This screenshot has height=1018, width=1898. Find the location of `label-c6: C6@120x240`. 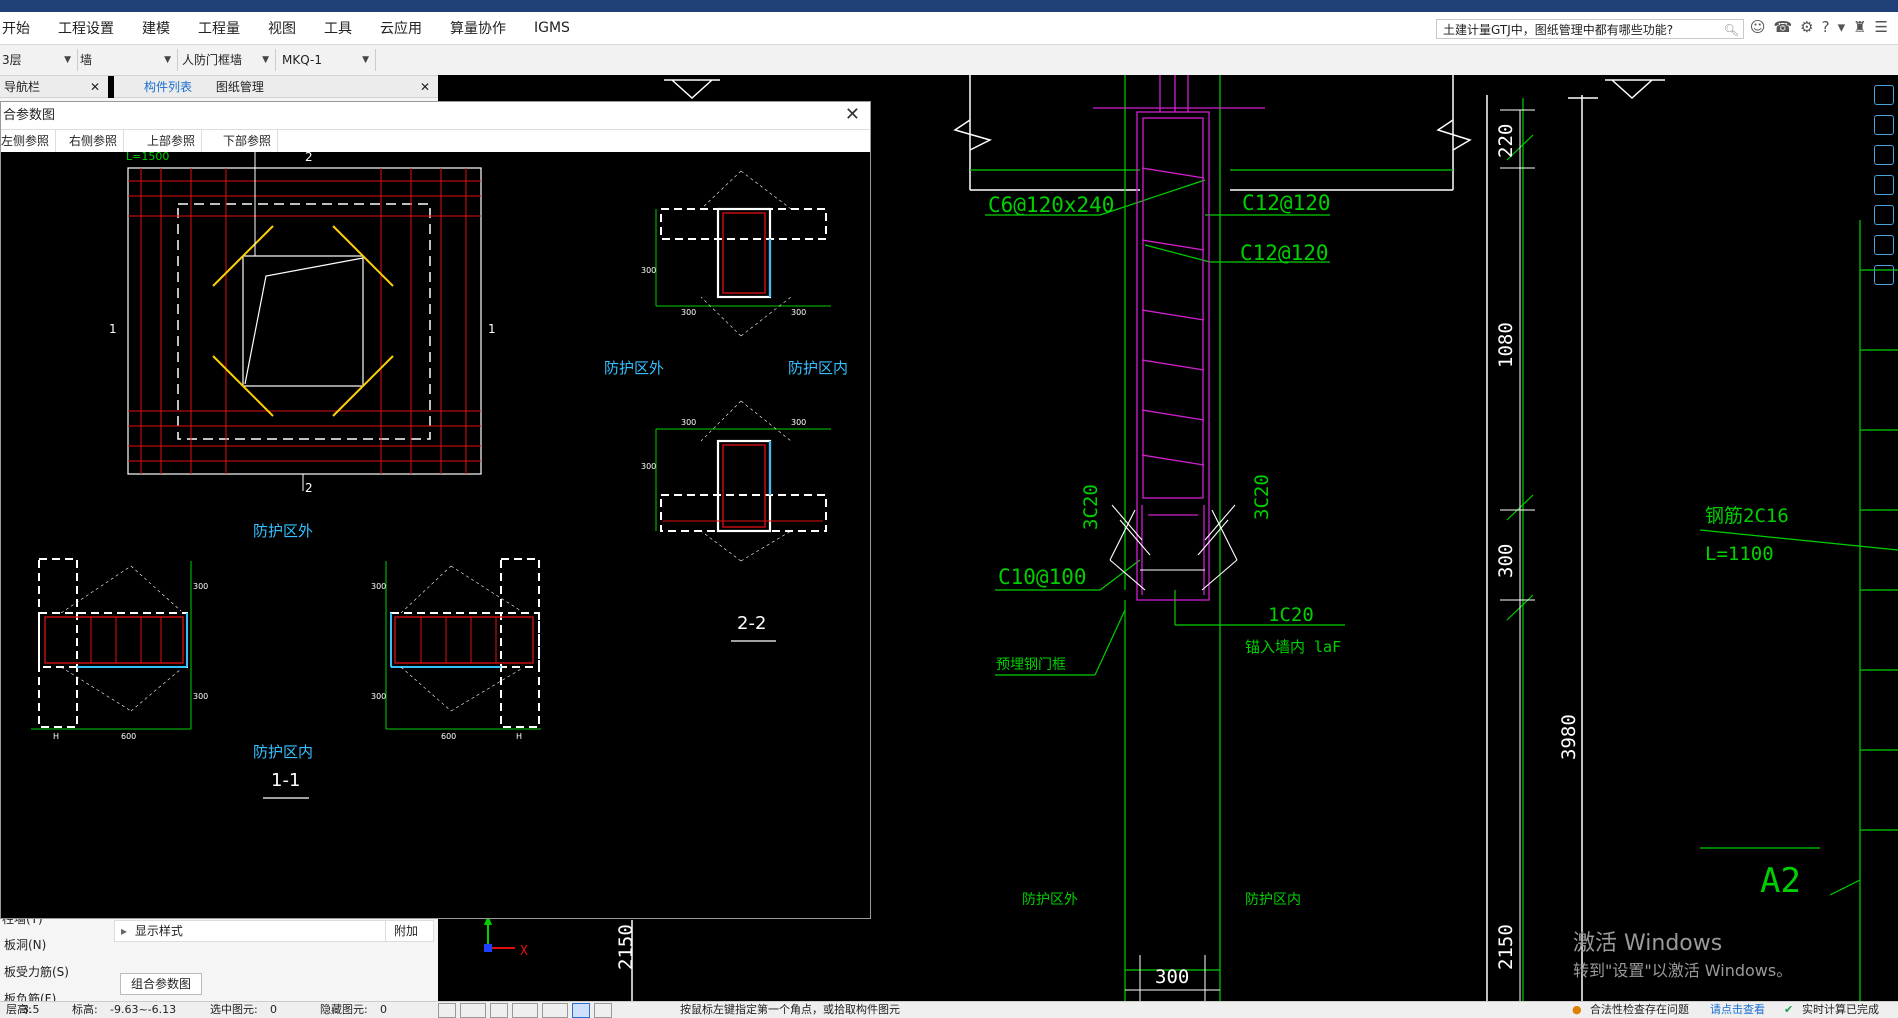

label-c6: C6@120x240 is located at coordinates (1051, 205).